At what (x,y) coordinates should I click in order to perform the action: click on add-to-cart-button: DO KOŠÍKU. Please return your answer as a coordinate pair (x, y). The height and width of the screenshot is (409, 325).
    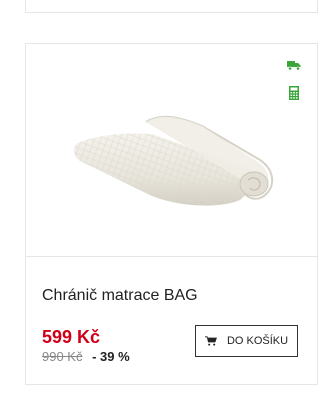
    Looking at the image, I should click on (246, 341).